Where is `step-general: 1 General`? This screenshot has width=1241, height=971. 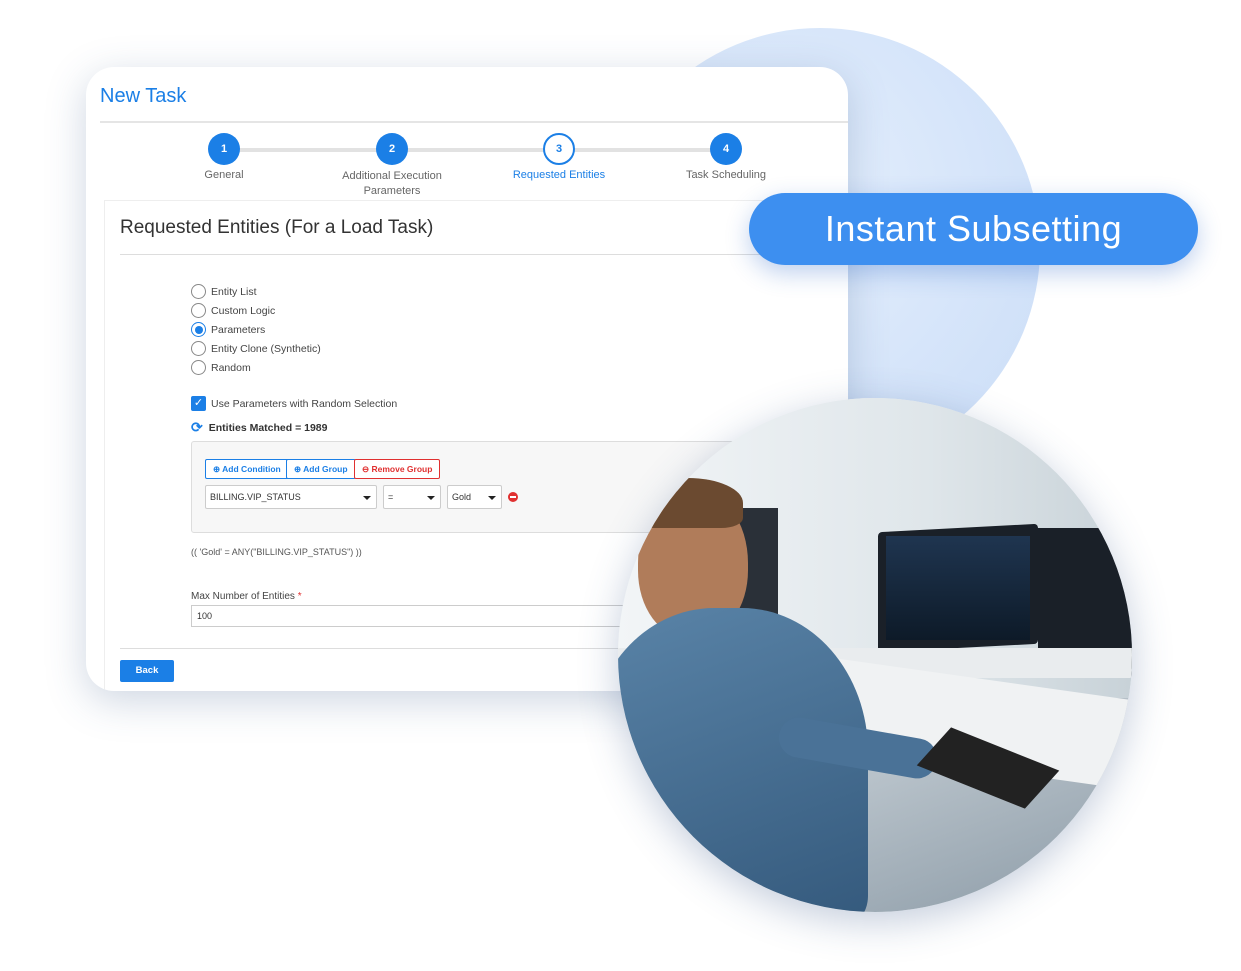
step-general: 1 General is located at coordinates (224, 157).